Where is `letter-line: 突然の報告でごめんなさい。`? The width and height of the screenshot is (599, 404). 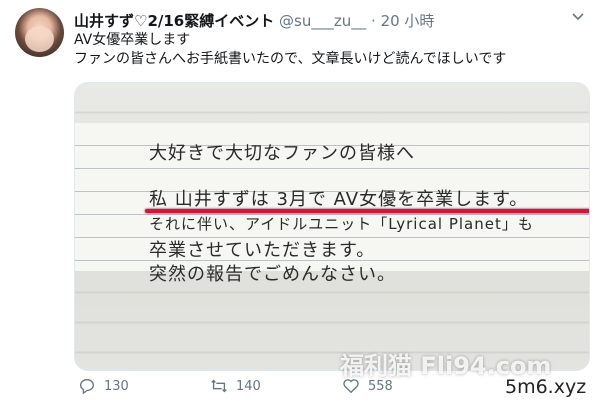 letter-line: 突然の報告でごめんなさい。 is located at coordinates (272, 274).